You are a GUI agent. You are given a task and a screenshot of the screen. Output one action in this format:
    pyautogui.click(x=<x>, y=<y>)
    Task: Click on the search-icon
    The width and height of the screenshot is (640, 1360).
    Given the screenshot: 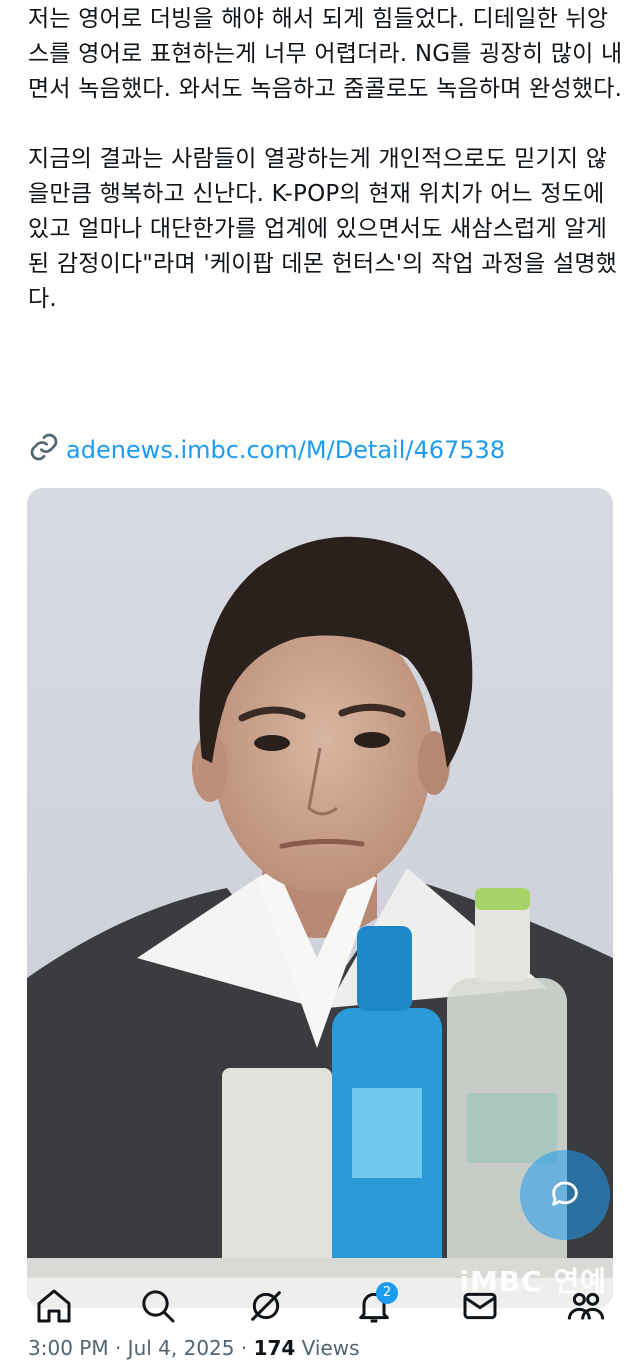 What is the action you would take?
    pyautogui.click(x=158, y=1308)
    